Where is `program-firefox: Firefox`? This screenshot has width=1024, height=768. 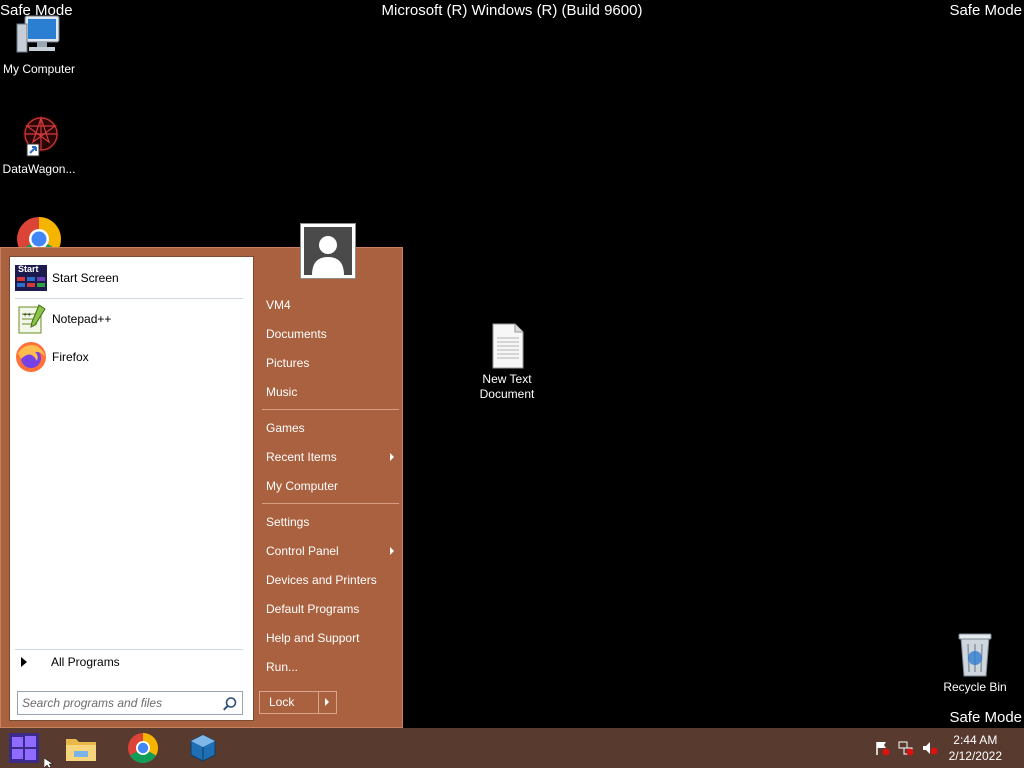
program-firefox: Firefox is located at coordinates (52, 357).